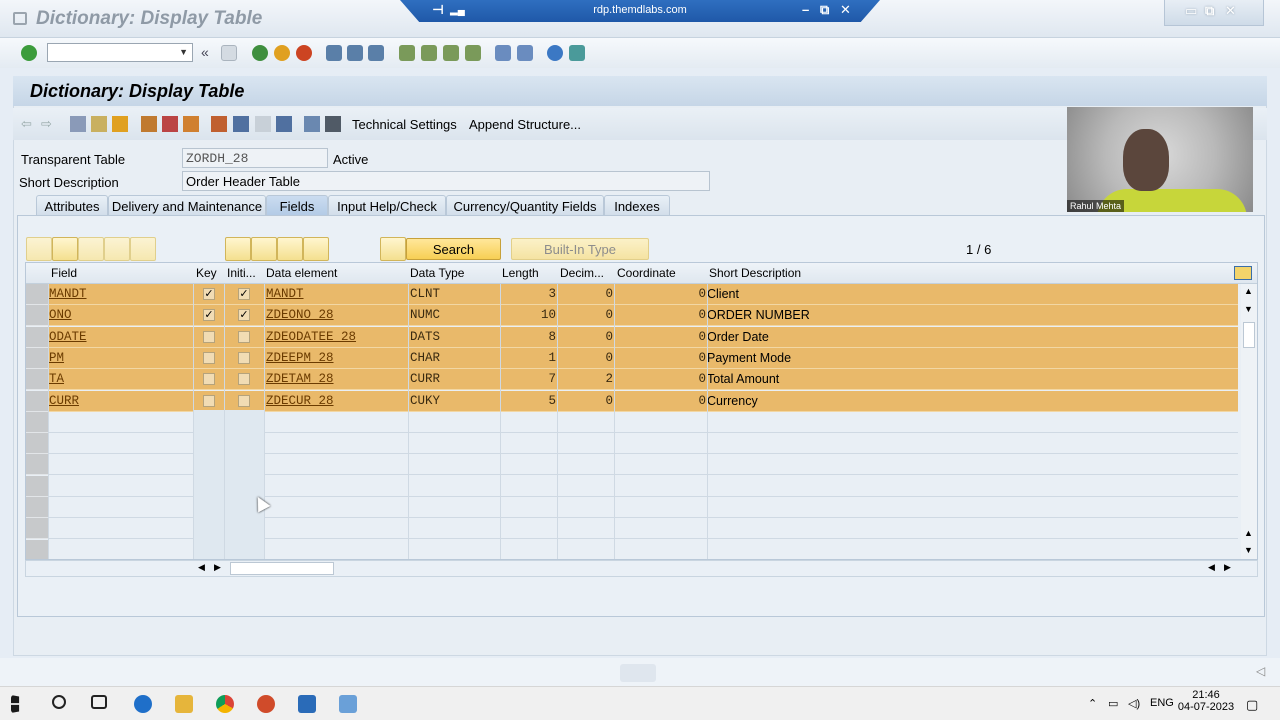 The height and width of the screenshot is (720, 1280). I want to click on display-change-icon, so click(78, 124).